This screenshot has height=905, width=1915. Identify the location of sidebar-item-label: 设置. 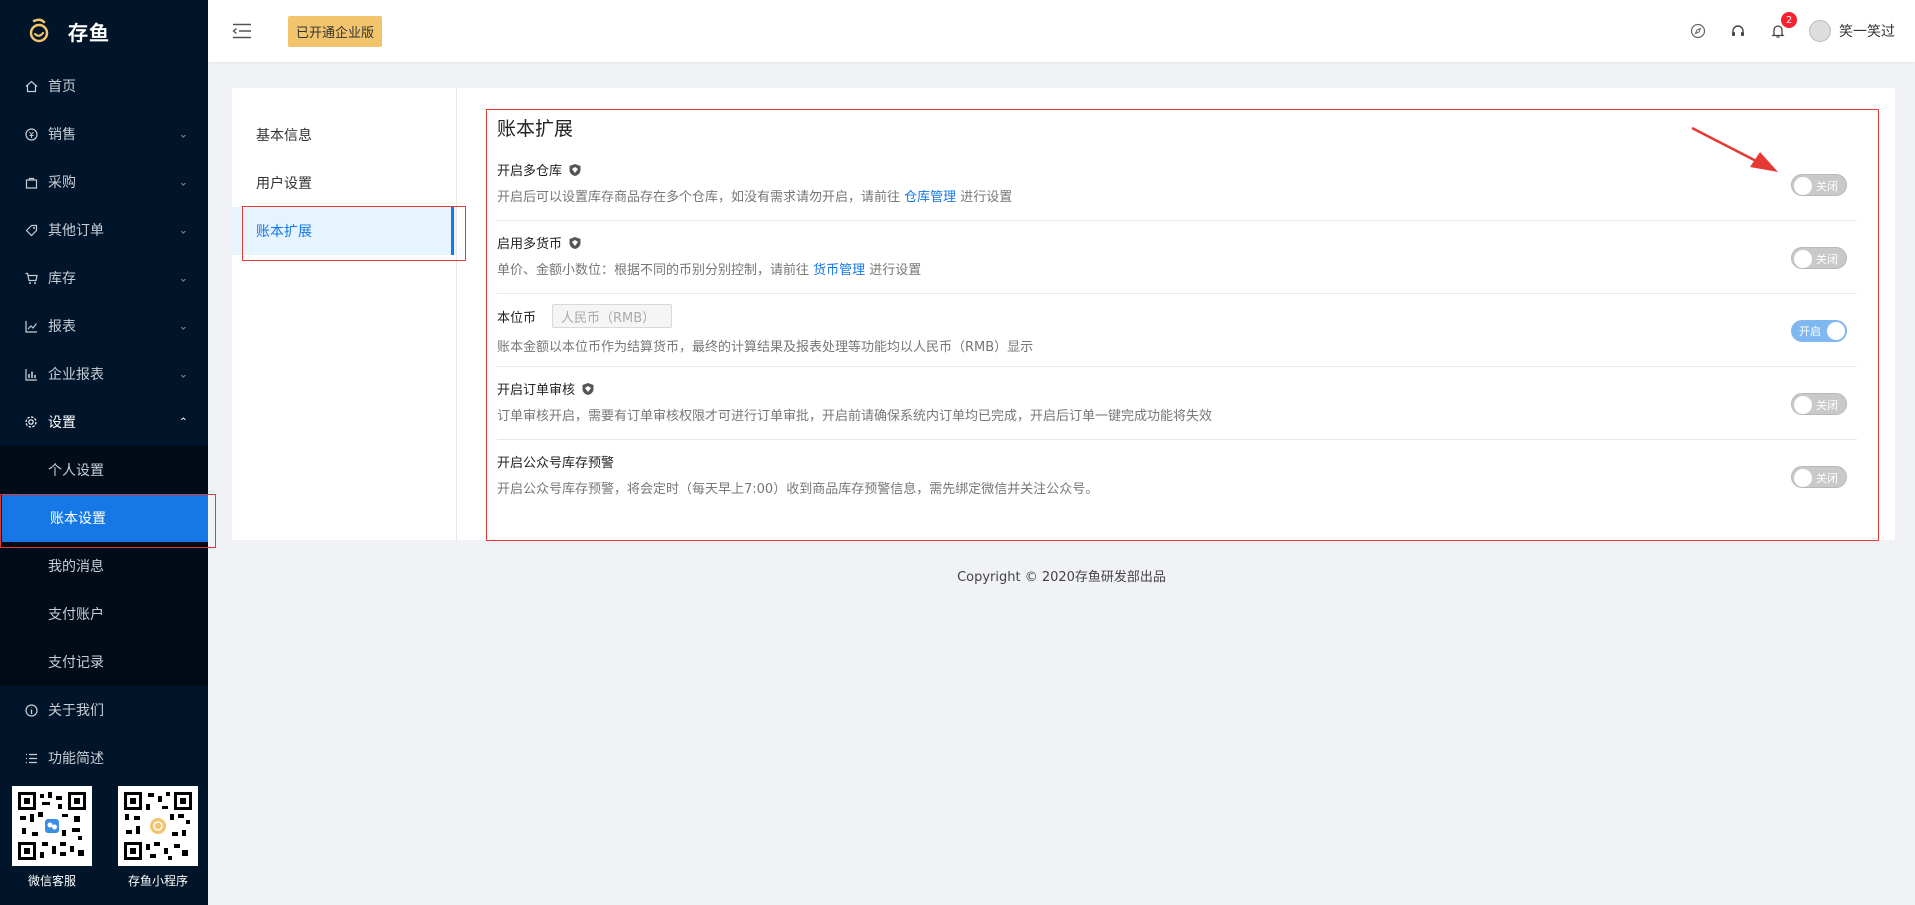
(62, 423).